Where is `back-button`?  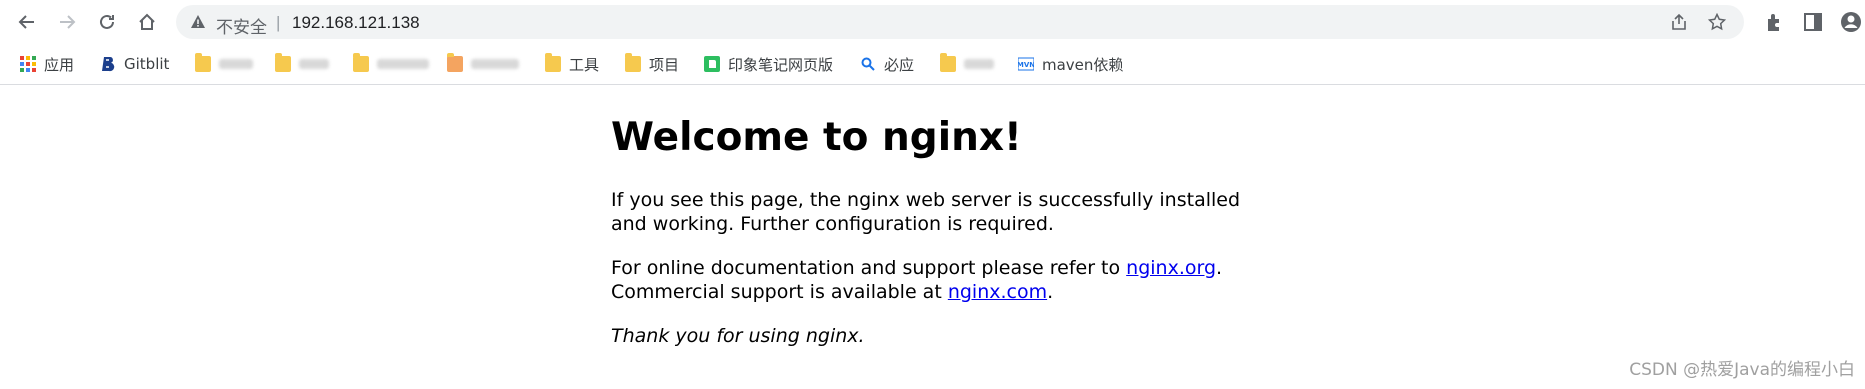 back-button is located at coordinates (27, 22).